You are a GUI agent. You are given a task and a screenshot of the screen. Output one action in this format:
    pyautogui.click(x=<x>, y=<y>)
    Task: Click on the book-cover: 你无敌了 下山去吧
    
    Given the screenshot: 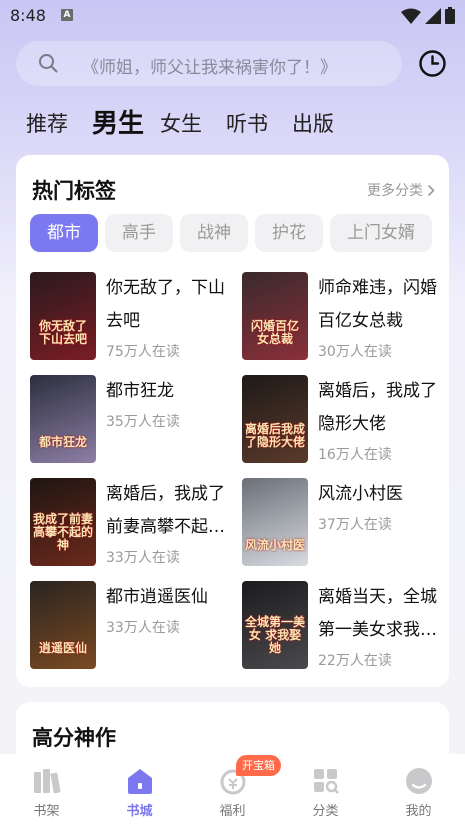 What is the action you would take?
    pyautogui.click(x=63, y=316)
    